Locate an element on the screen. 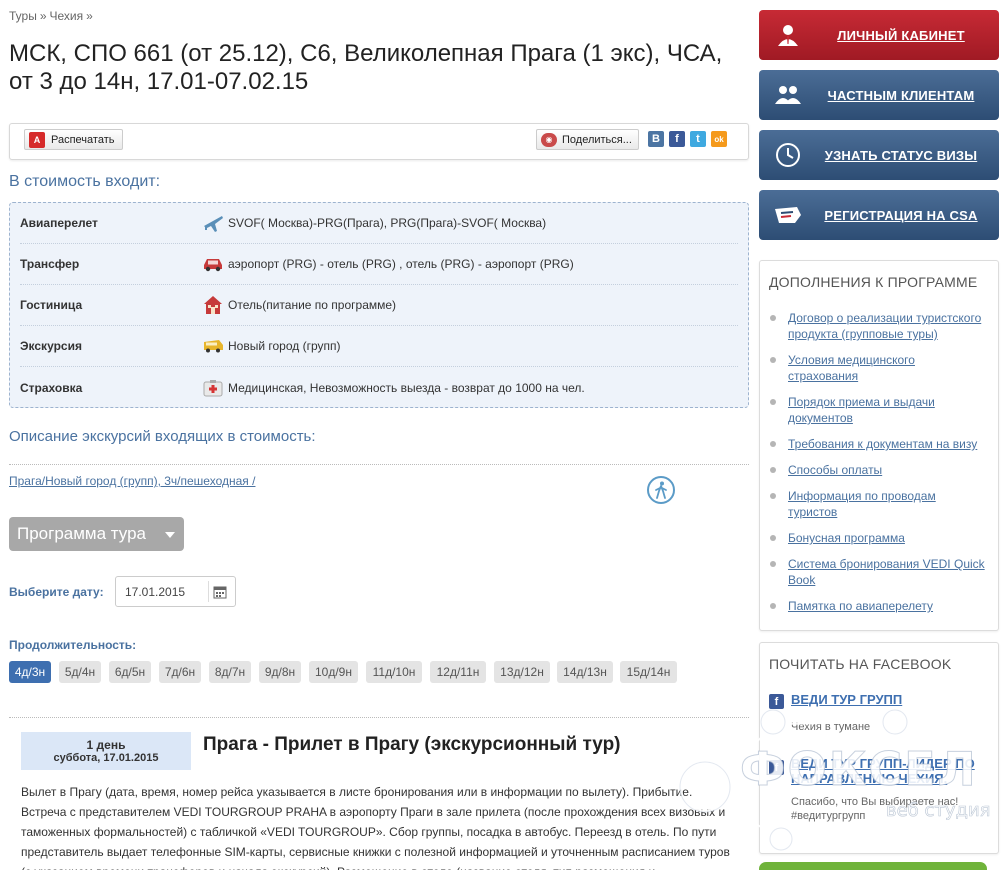  facebook-title: ПОЧИТАТЬ НА FACEBOOK is located at coordinates (860, 664).